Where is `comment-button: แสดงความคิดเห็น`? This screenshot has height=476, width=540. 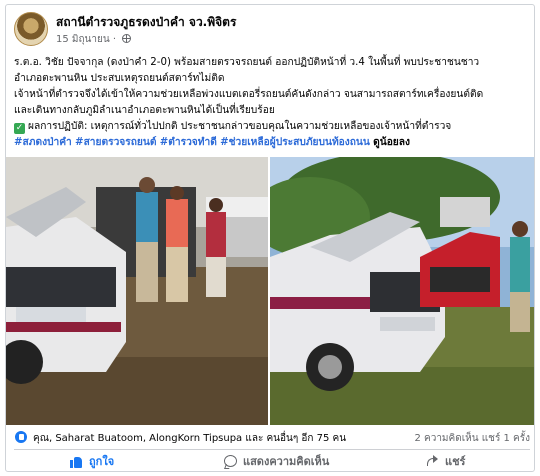
comment-button: แสดงความคิดเห็น is located at coordinates (276, 461).